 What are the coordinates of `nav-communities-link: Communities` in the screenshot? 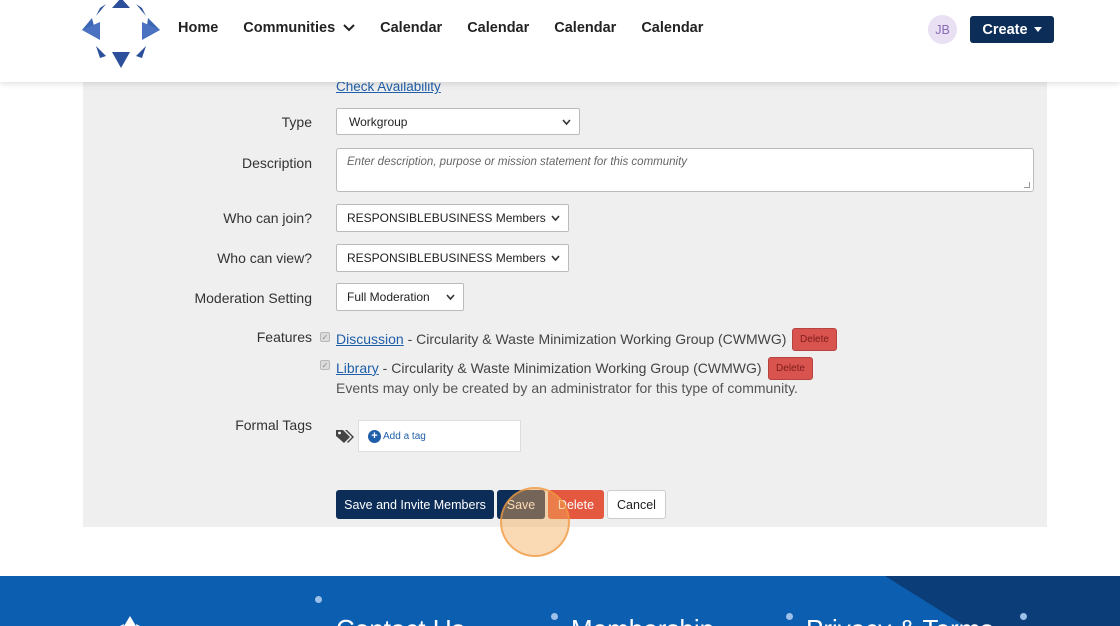 It's located at (289, 28).